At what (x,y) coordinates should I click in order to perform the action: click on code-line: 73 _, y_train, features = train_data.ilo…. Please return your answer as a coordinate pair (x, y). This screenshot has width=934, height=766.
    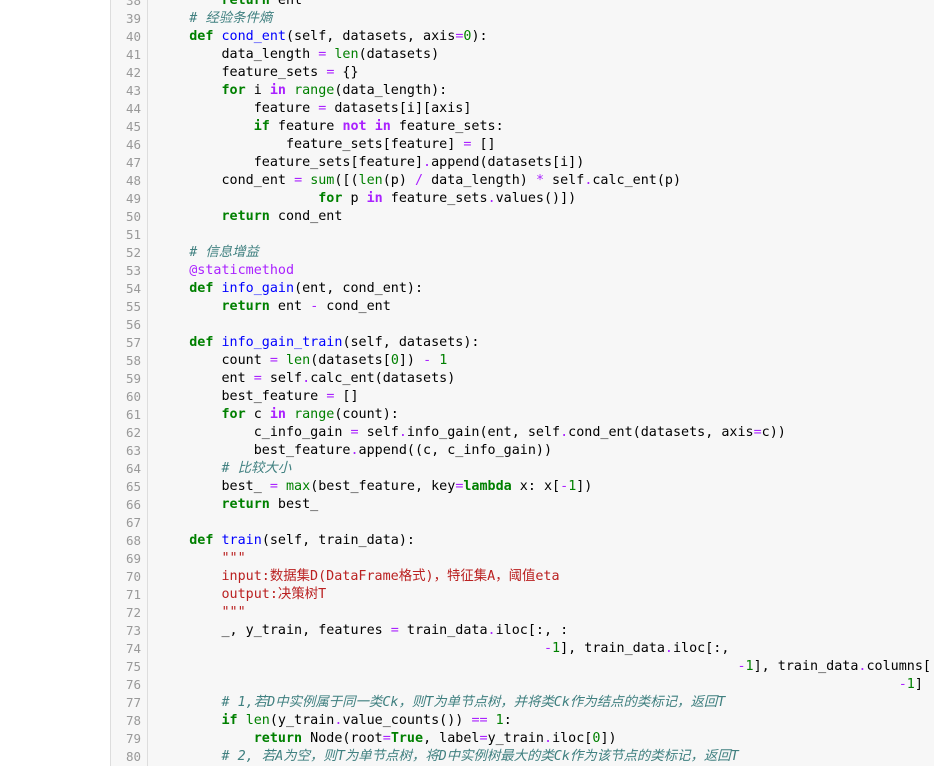
    Looking at the image, I should click on (522, 631).